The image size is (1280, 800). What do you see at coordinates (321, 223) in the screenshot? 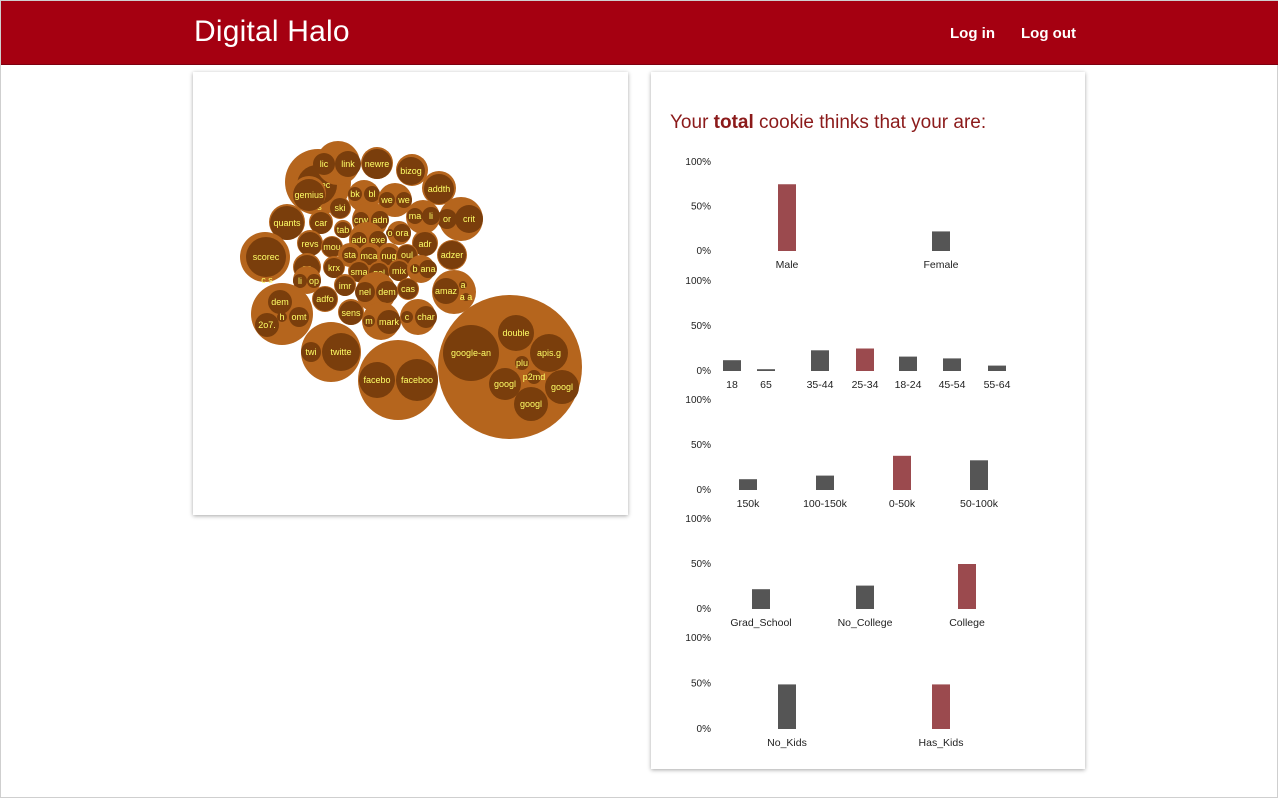
I see `domain-label: car` at bounding box center [321, 223].